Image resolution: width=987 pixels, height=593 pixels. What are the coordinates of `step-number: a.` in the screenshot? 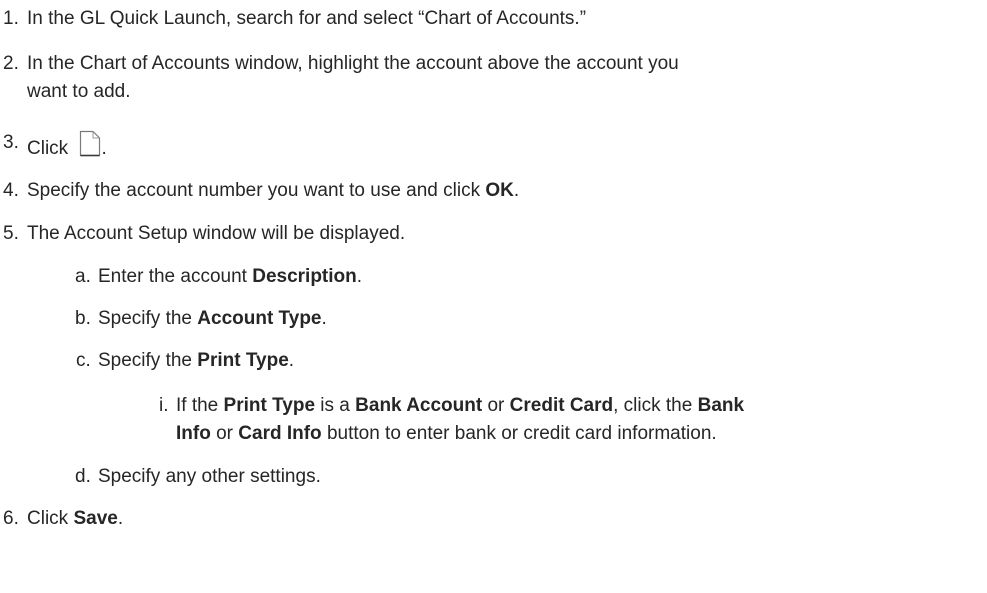 It's located at (83, 276).